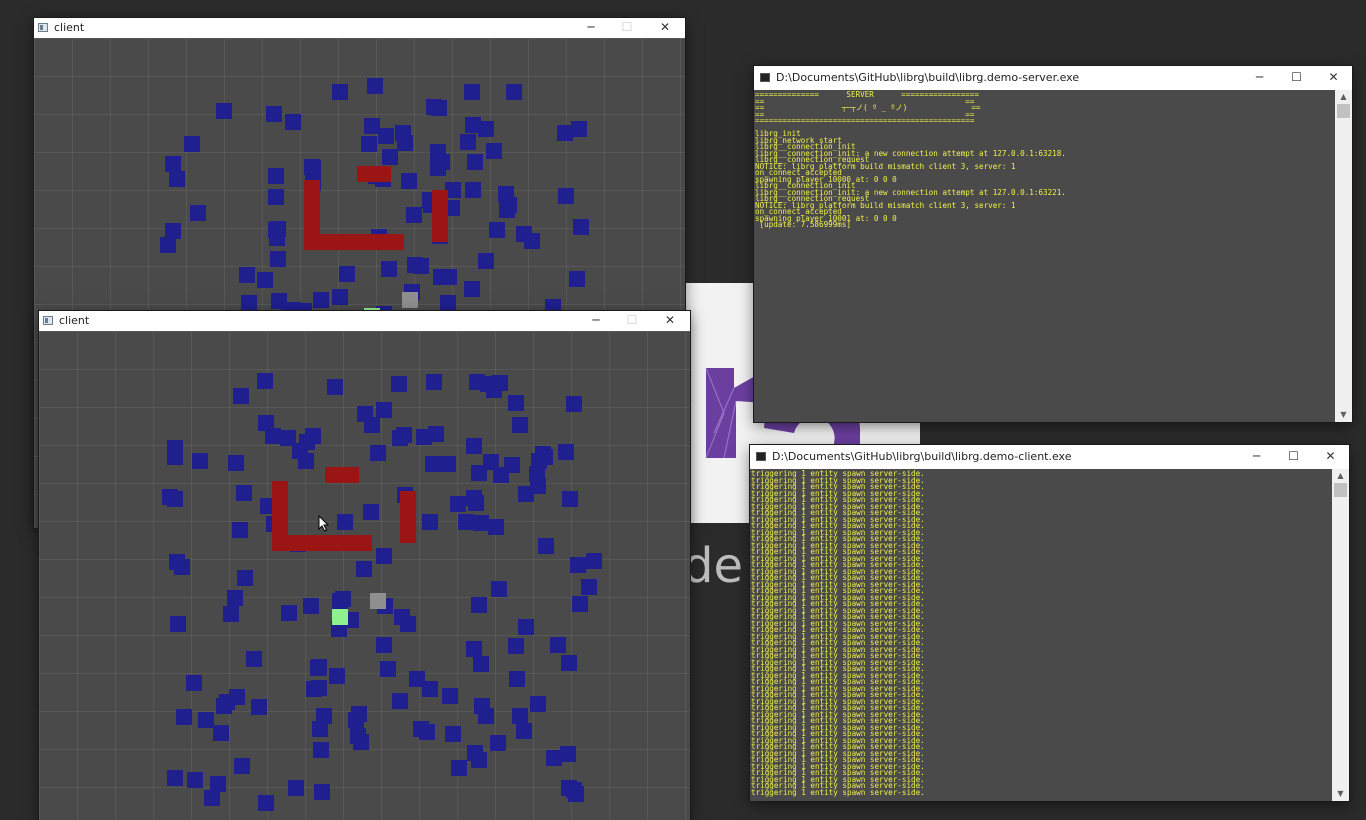  What do you see at coordinates (340, 617) in the screenshot?
I see `player` at bounding box center [340, 617].